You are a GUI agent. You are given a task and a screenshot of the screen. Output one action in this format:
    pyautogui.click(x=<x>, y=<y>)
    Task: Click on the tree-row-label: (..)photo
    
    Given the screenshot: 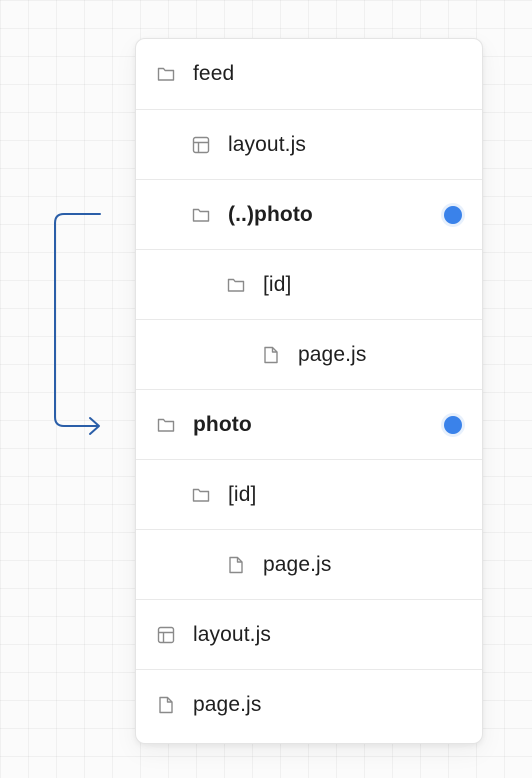 What is the action you would take?
    pyautogui.click(x=270, y=214)
    